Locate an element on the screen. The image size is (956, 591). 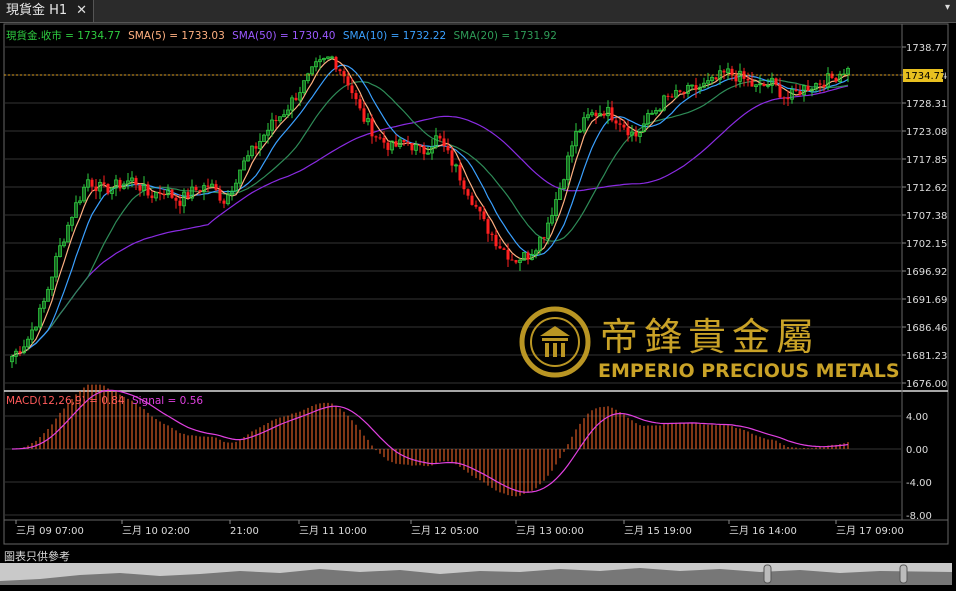
legend-symbol: 現貨金.收市 = 1734.77 is located at coordinates (63, 35).